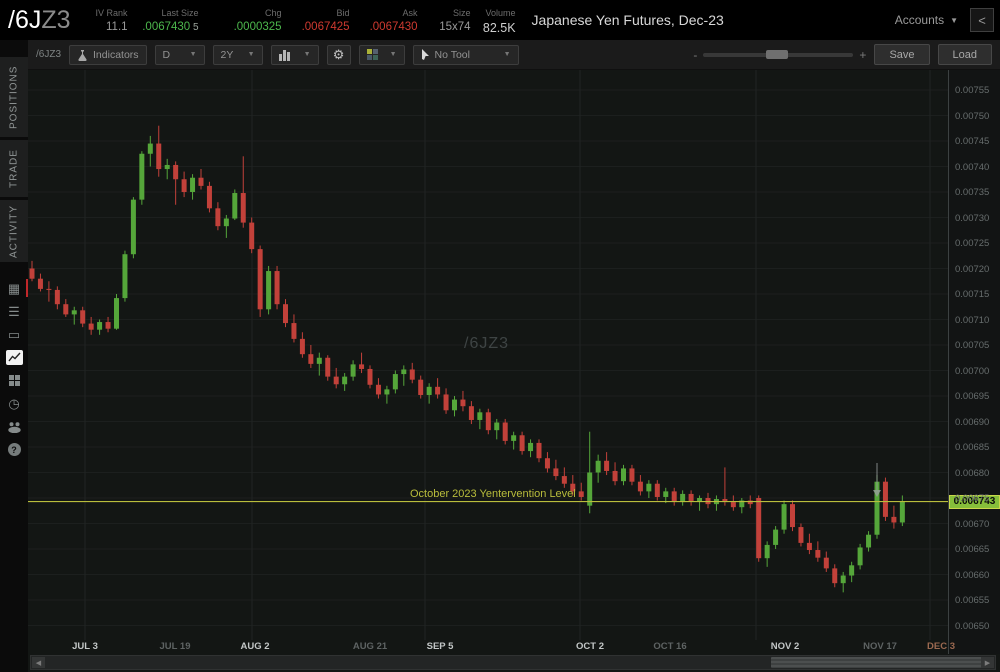 The height and width of the screenshot is (672, 1000). I want to click on help-icon: ?, so click(14, 449).